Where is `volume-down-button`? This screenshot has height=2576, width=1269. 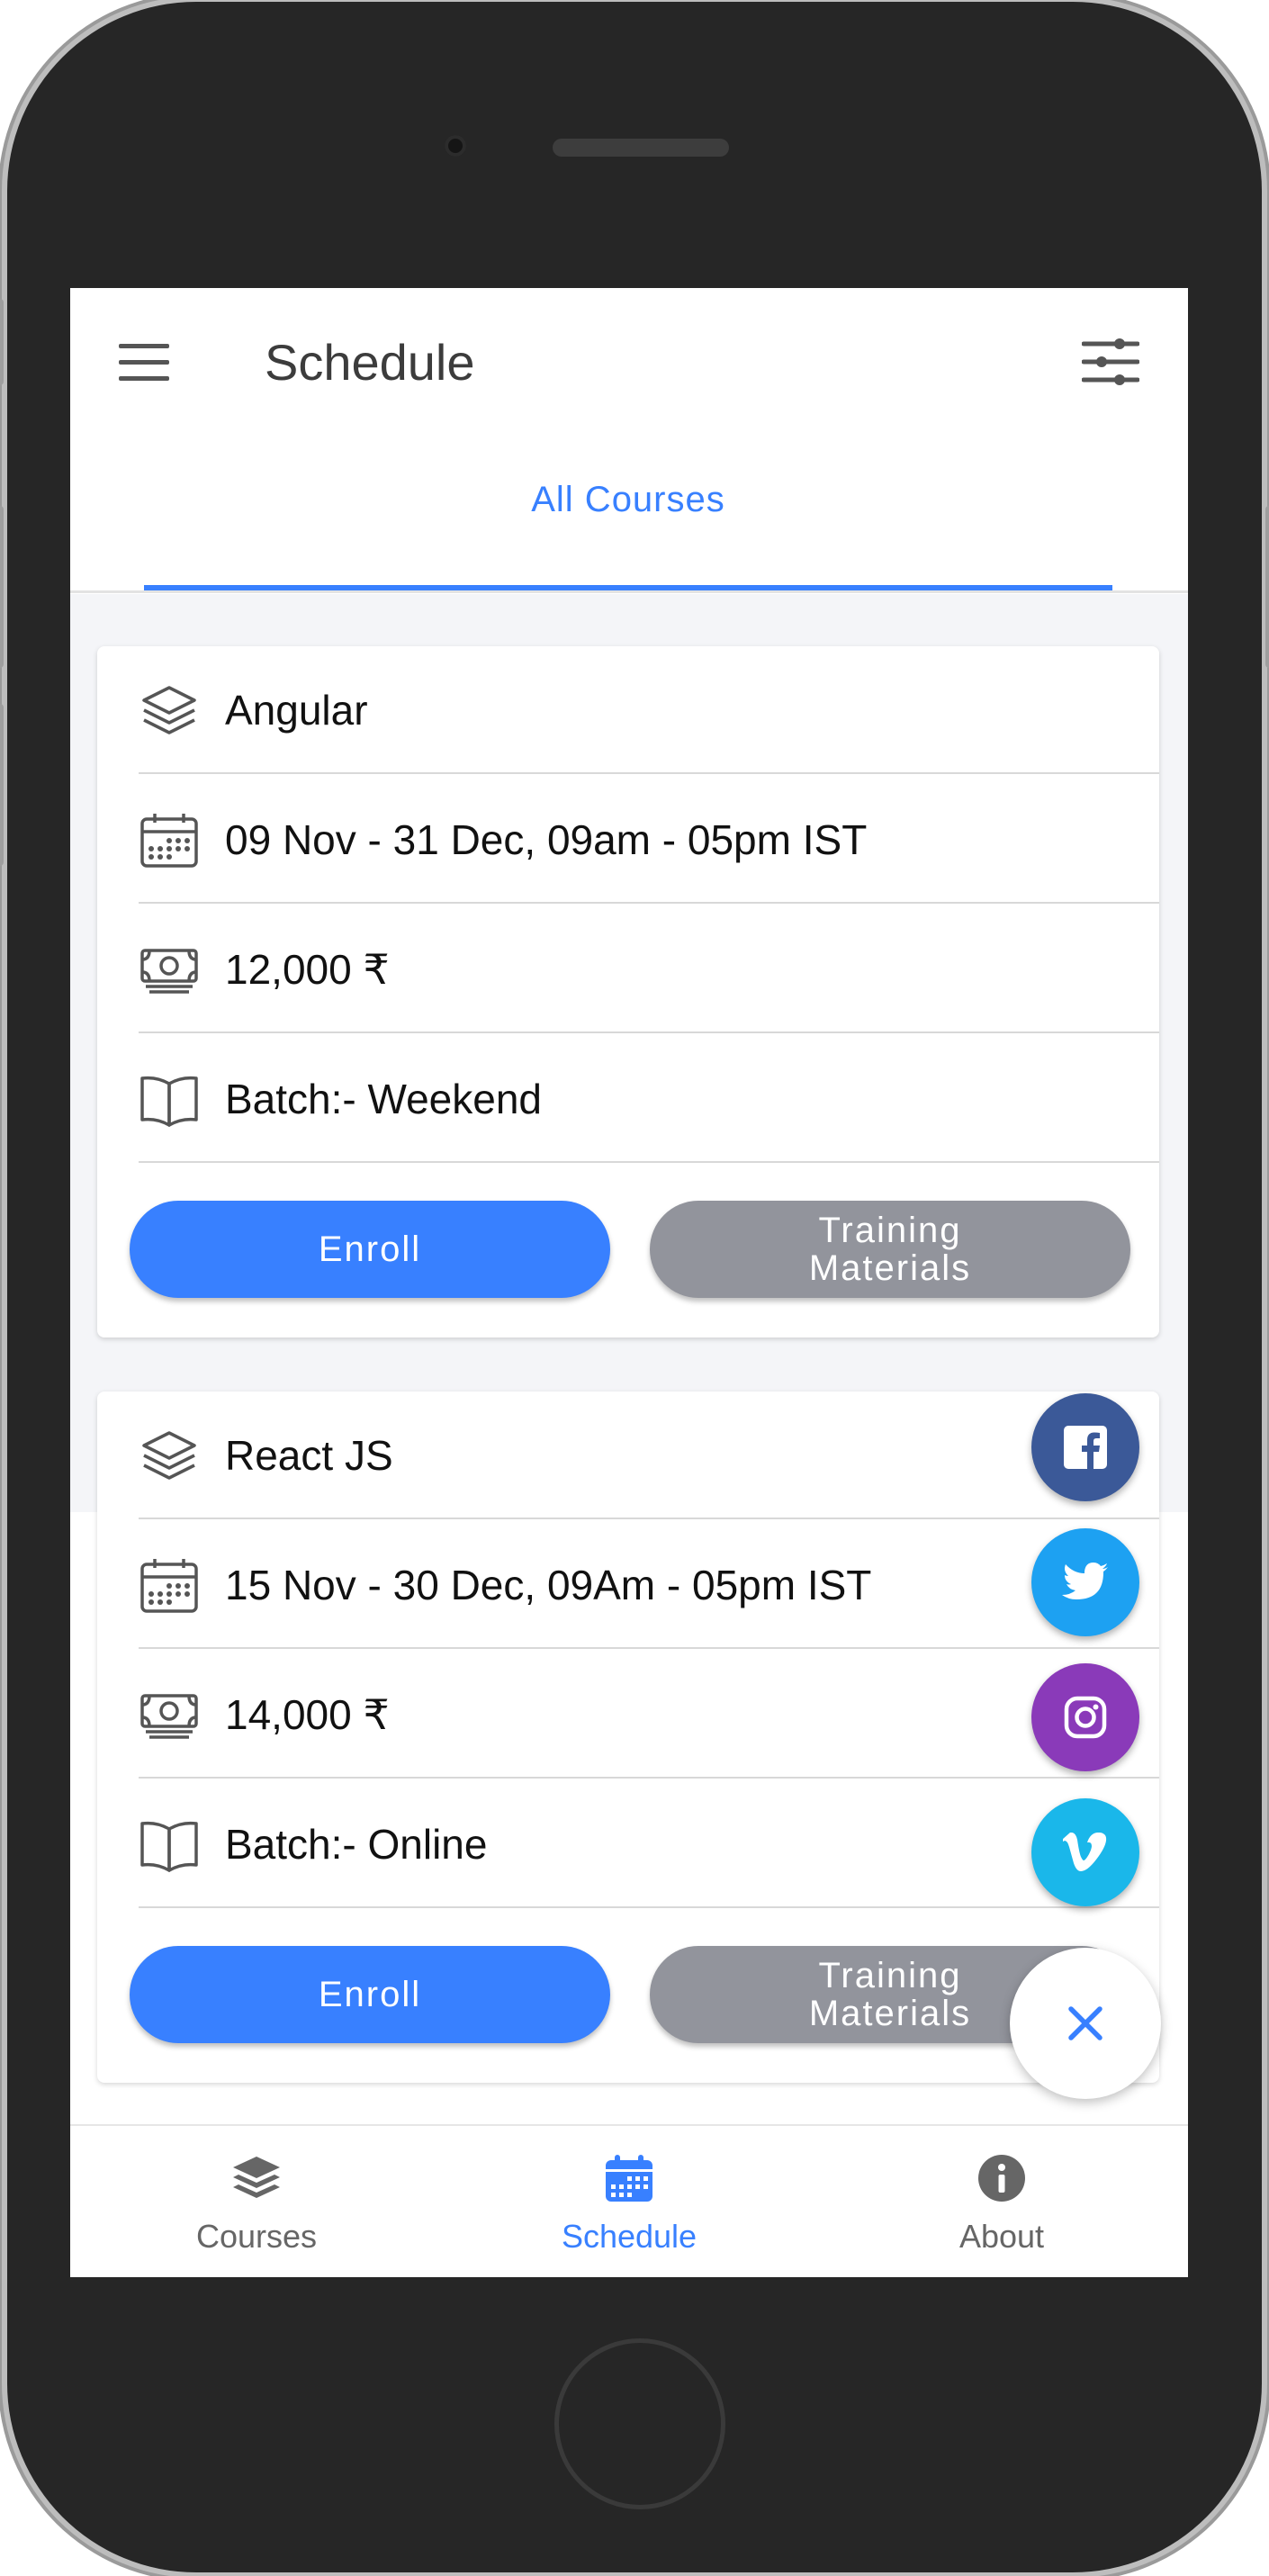
volume-down-button is located at coordinates (2, 785).